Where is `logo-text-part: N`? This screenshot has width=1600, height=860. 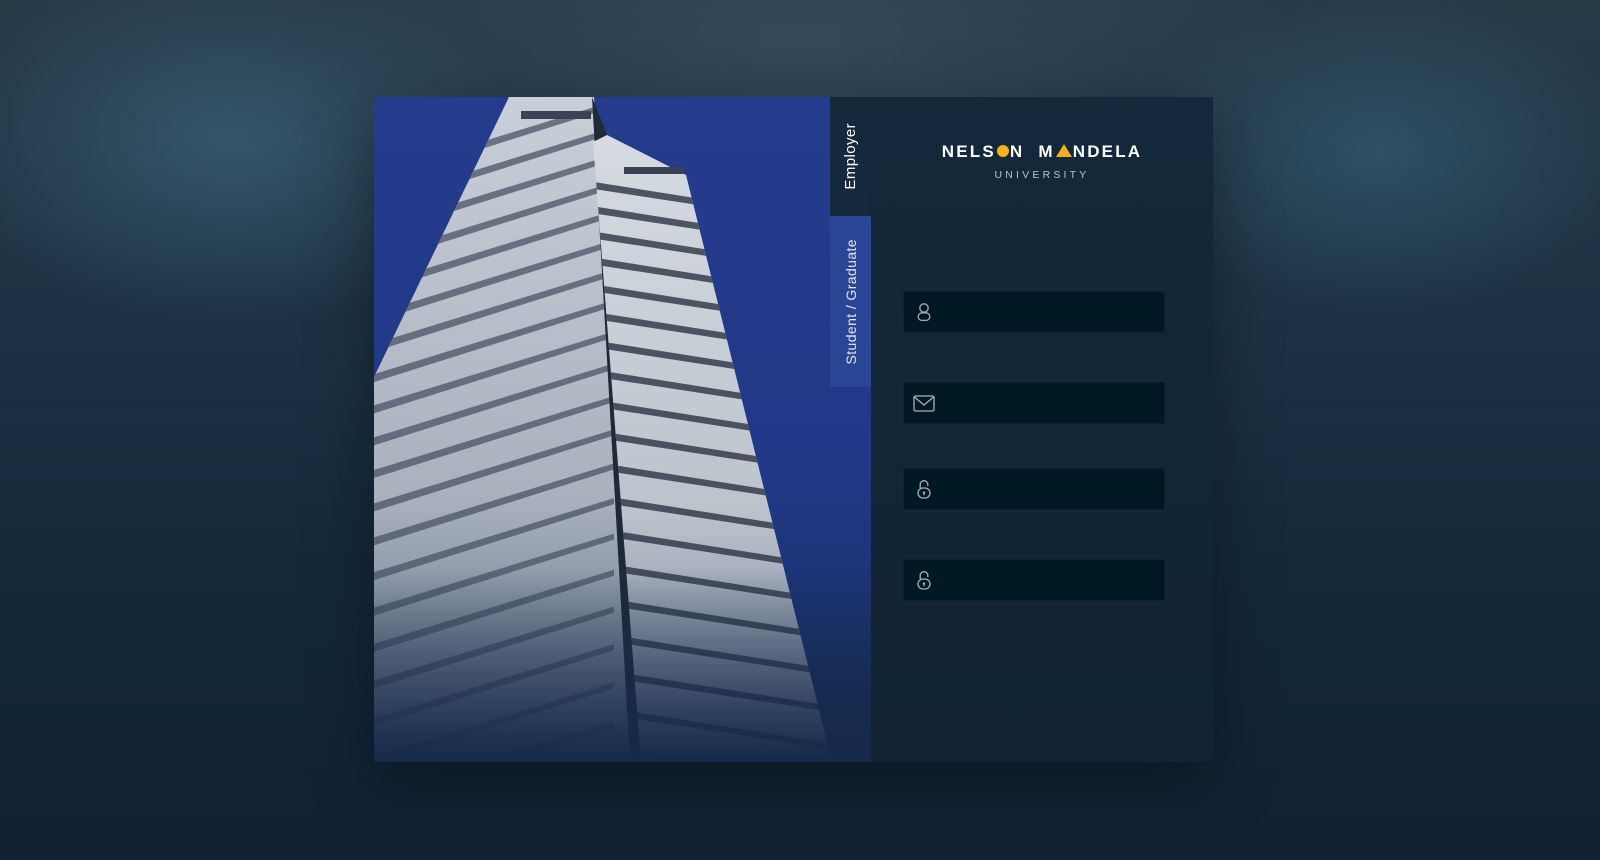
logo-text-part: N is located at coordinates (1017, 151).